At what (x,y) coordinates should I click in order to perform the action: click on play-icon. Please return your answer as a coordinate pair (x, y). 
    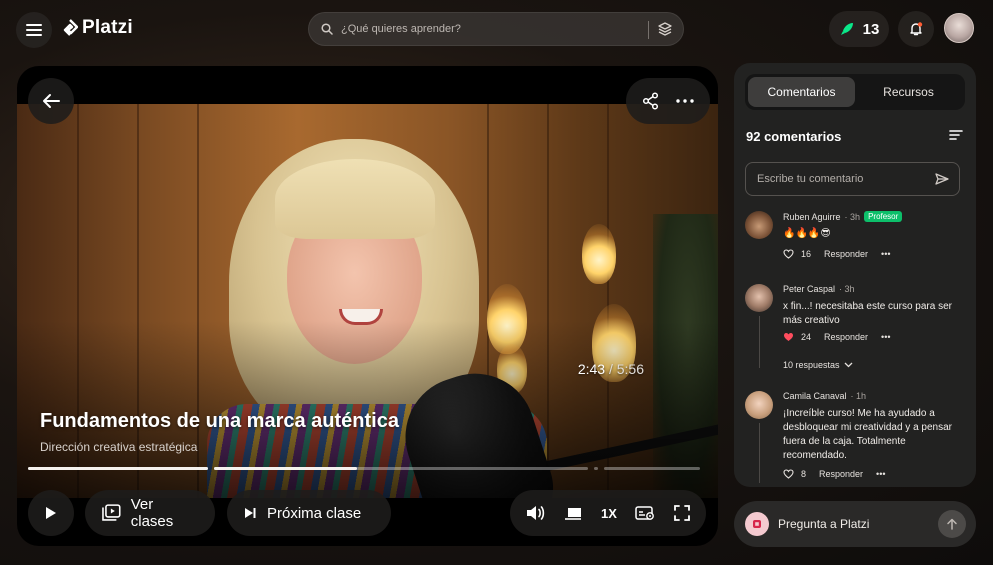
    Looking at the image, I should click on (51, 513).